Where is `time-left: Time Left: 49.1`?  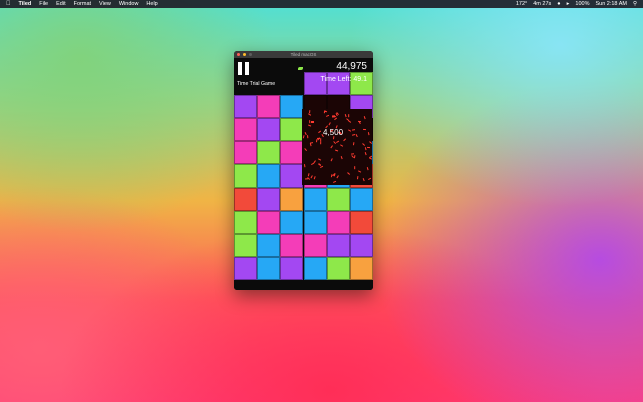 time-left: Time Left: 49.1 is located at coordinates (344, 79).